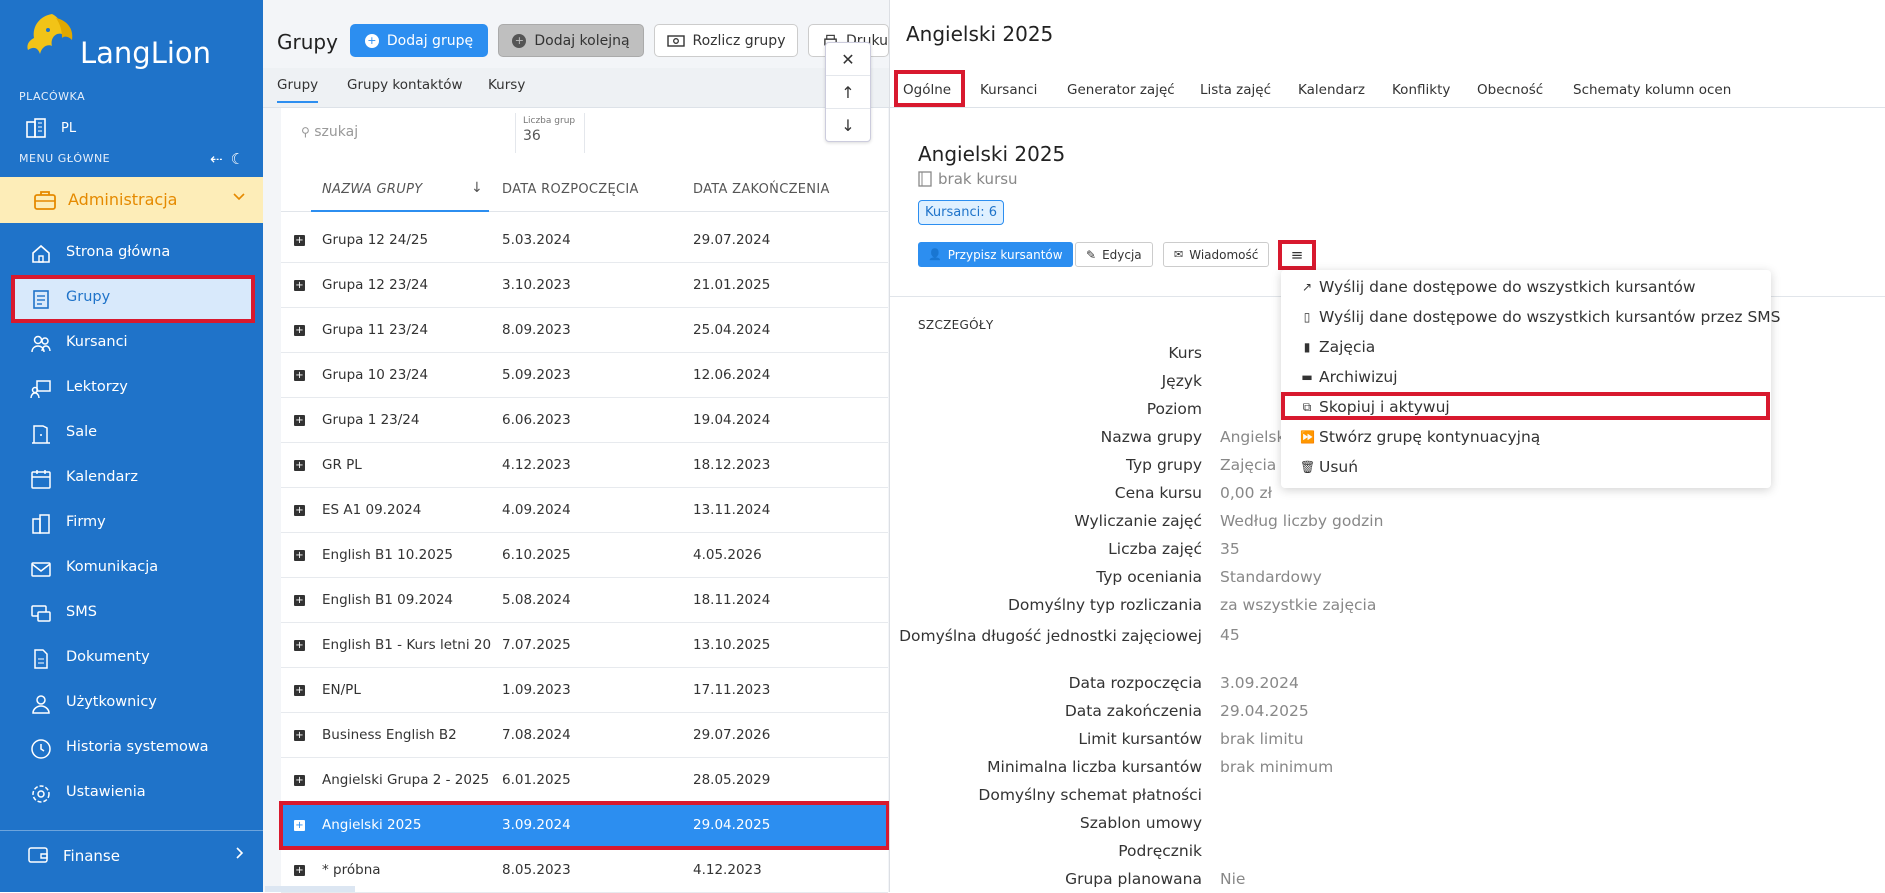 Image resolution: width=1885 pixels, height=893 pixels. What do you see at coordinates (375, 330) in the screenshot?
I see `group-name-cell: Grupa 11 23/24` at bounding box center [375, 330].